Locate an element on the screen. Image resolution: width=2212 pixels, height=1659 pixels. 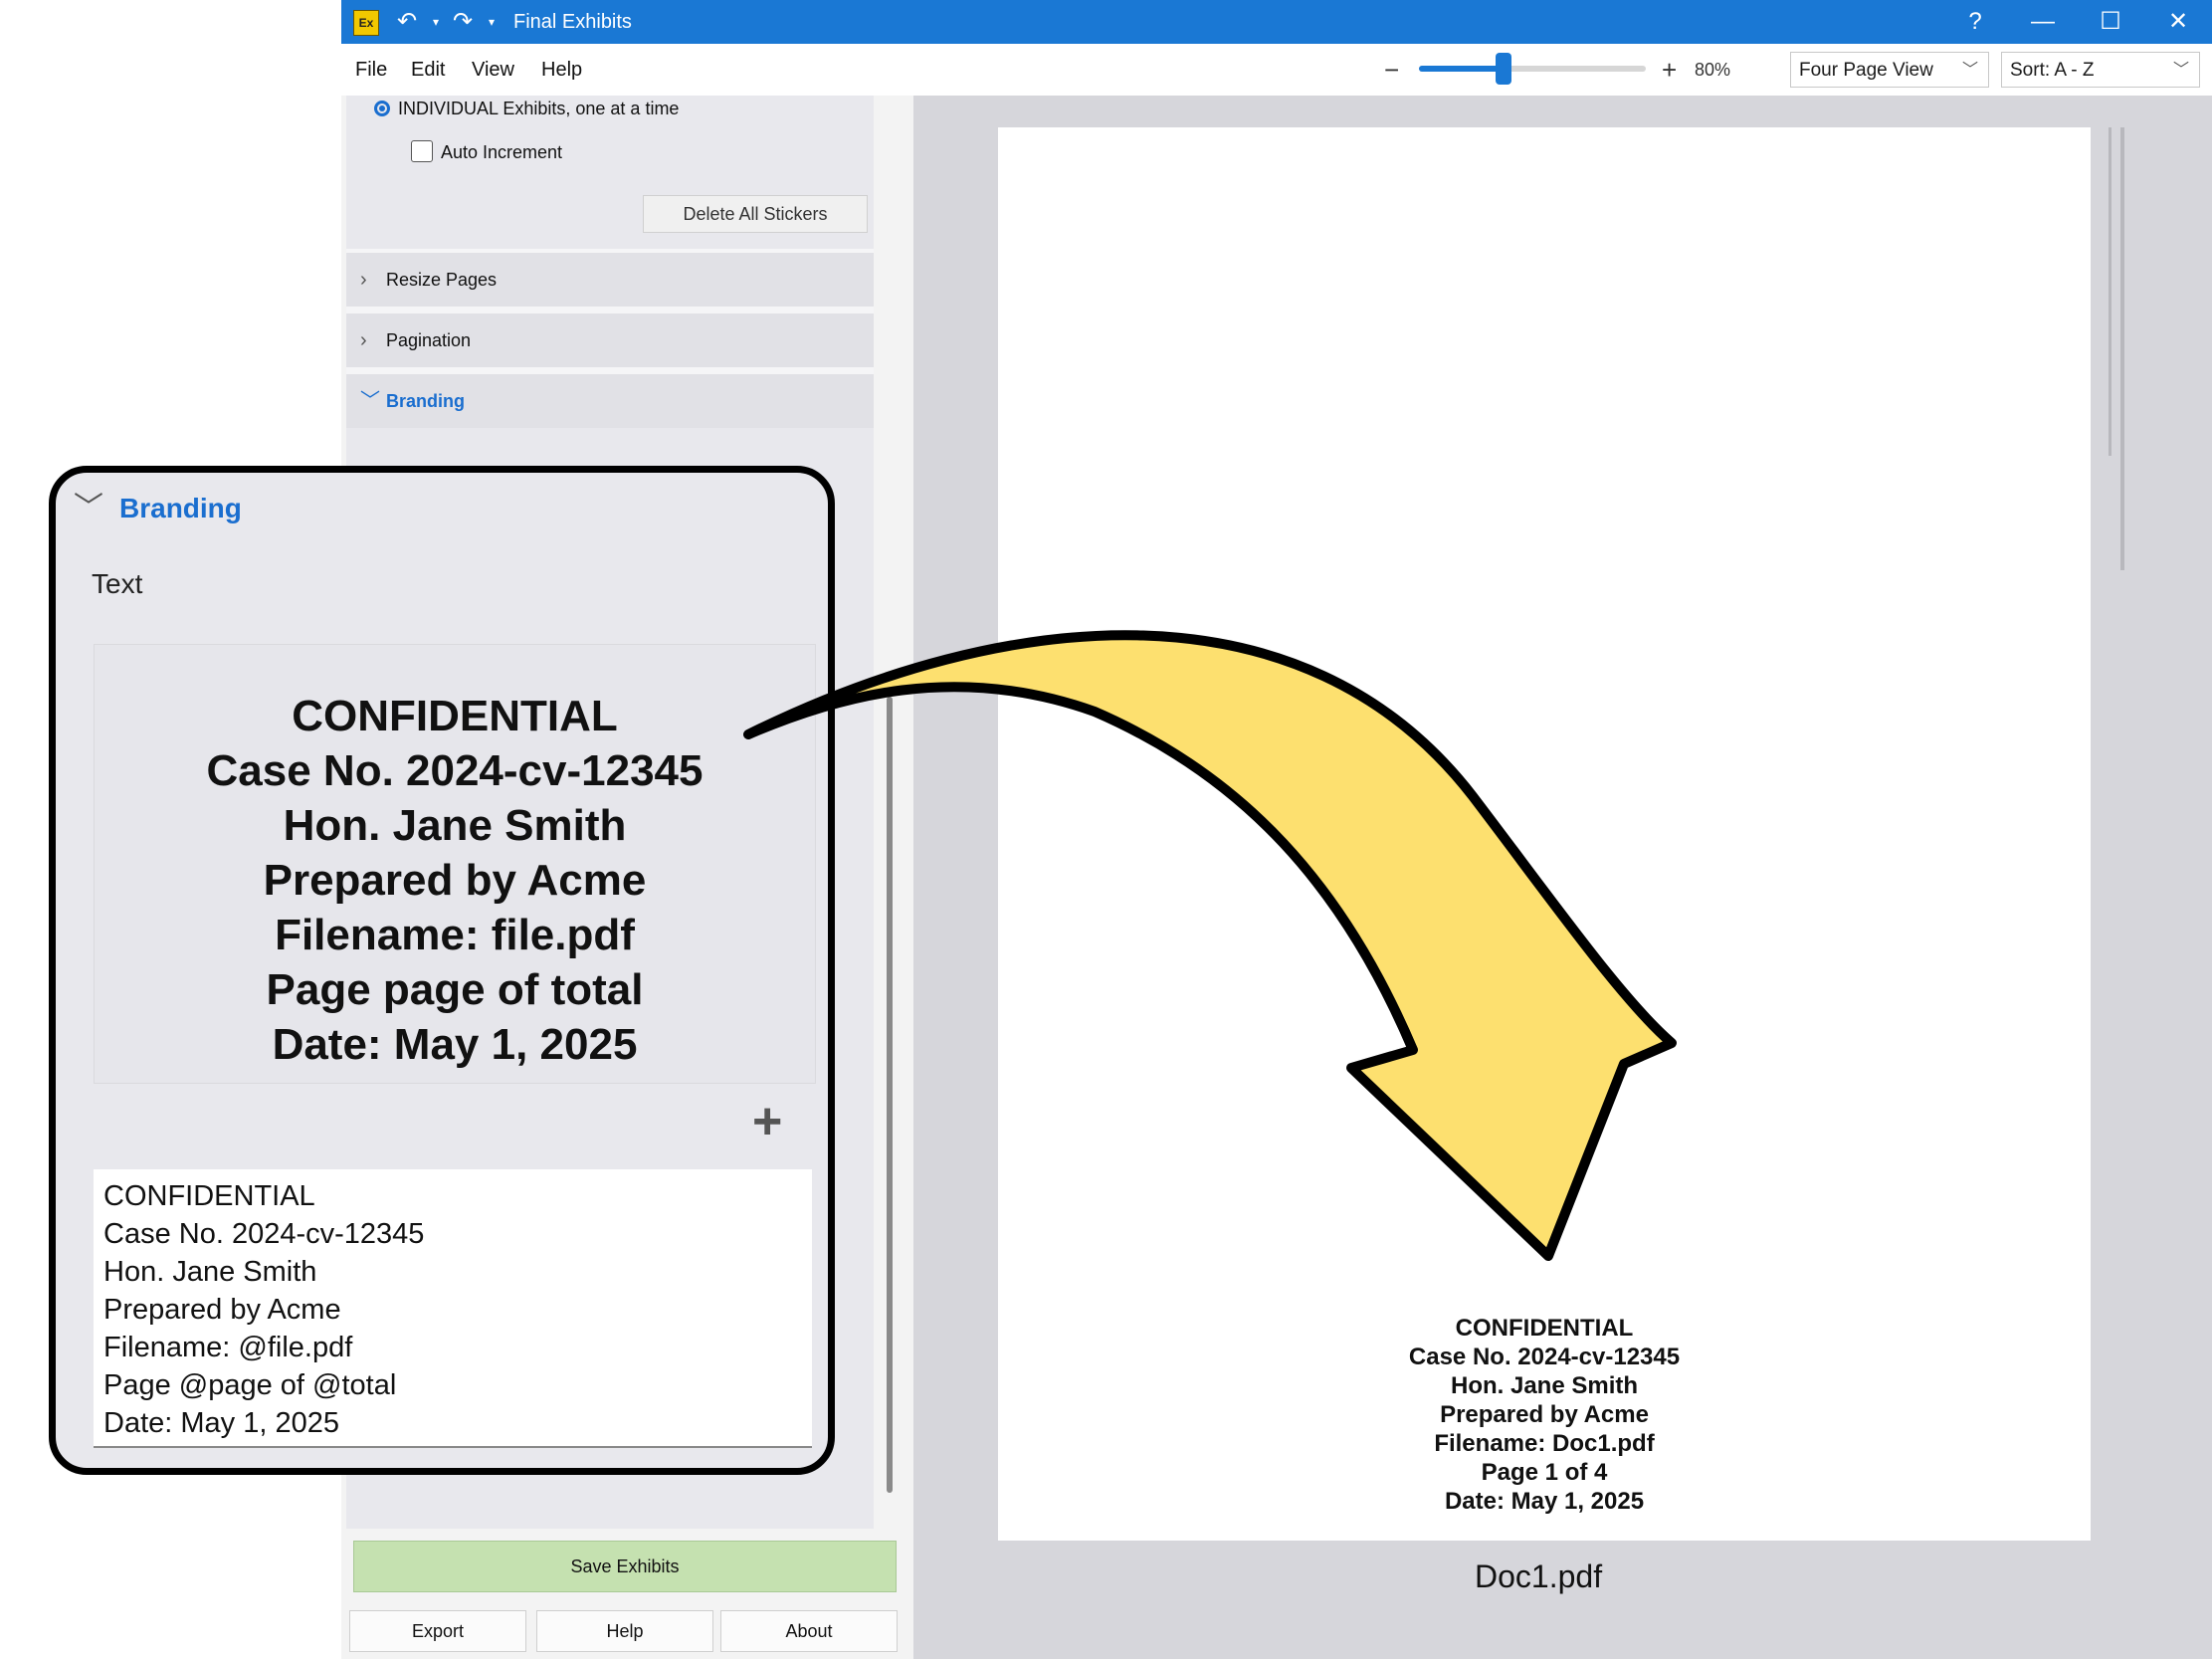
text-label: Text is located at coordinates (117, 583).